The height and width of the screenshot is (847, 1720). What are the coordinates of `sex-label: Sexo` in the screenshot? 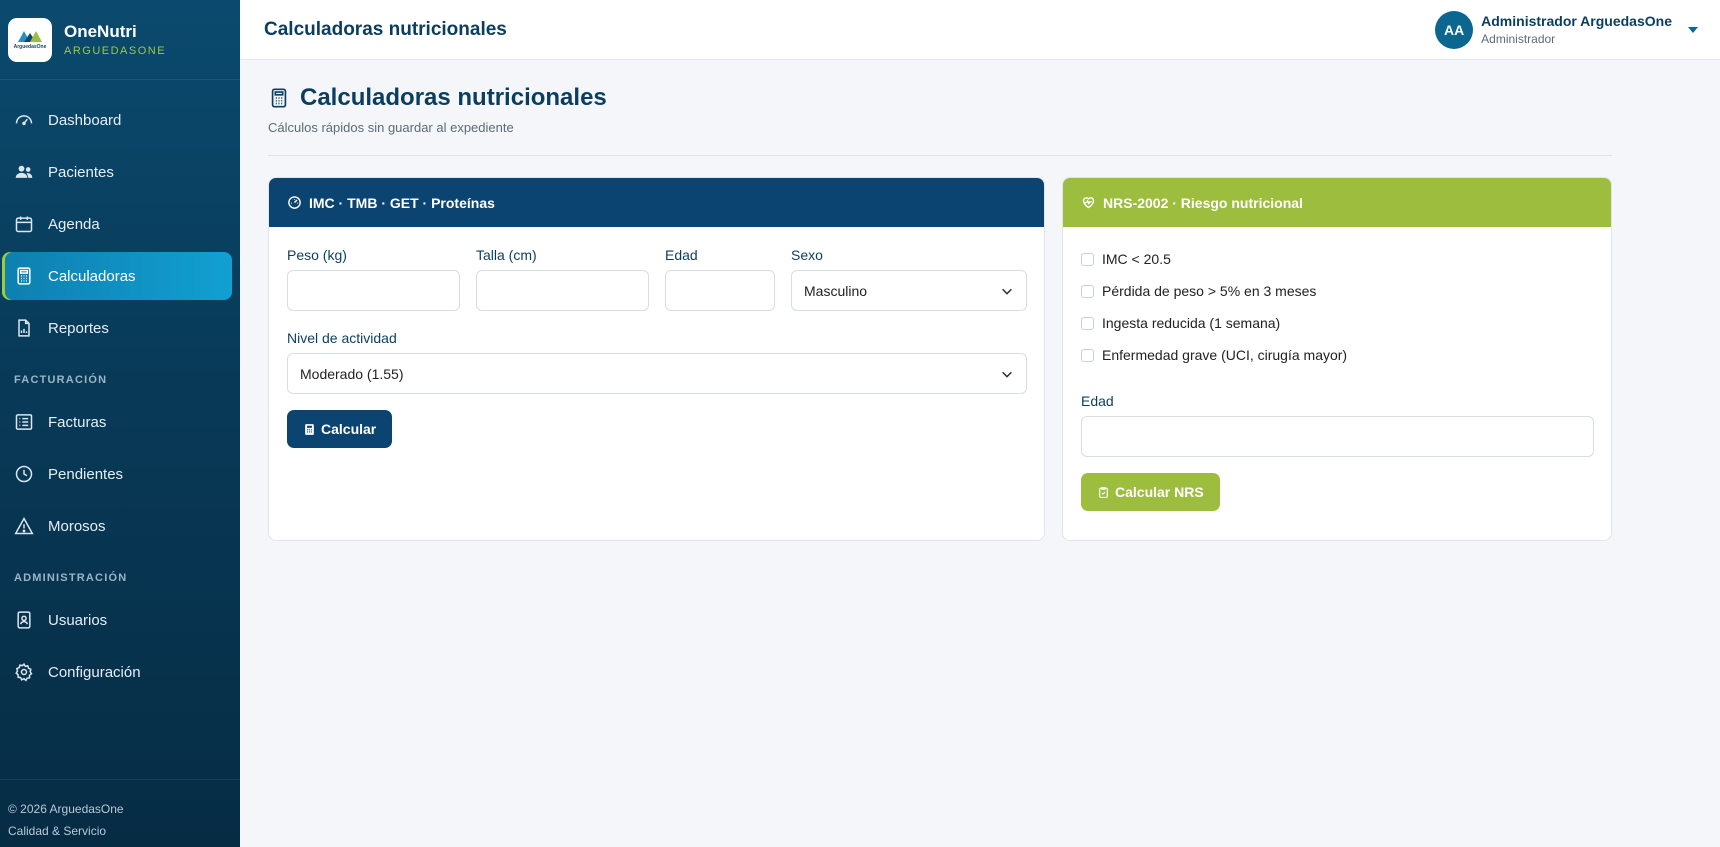 It's located at (807, 255).